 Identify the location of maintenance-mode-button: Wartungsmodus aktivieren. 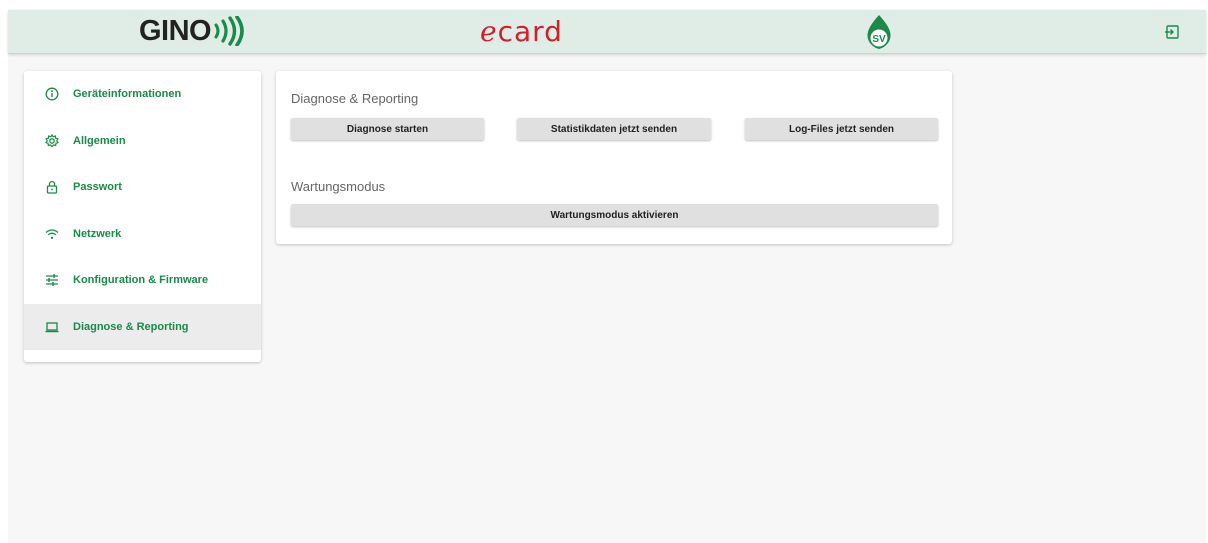
(614, 215).